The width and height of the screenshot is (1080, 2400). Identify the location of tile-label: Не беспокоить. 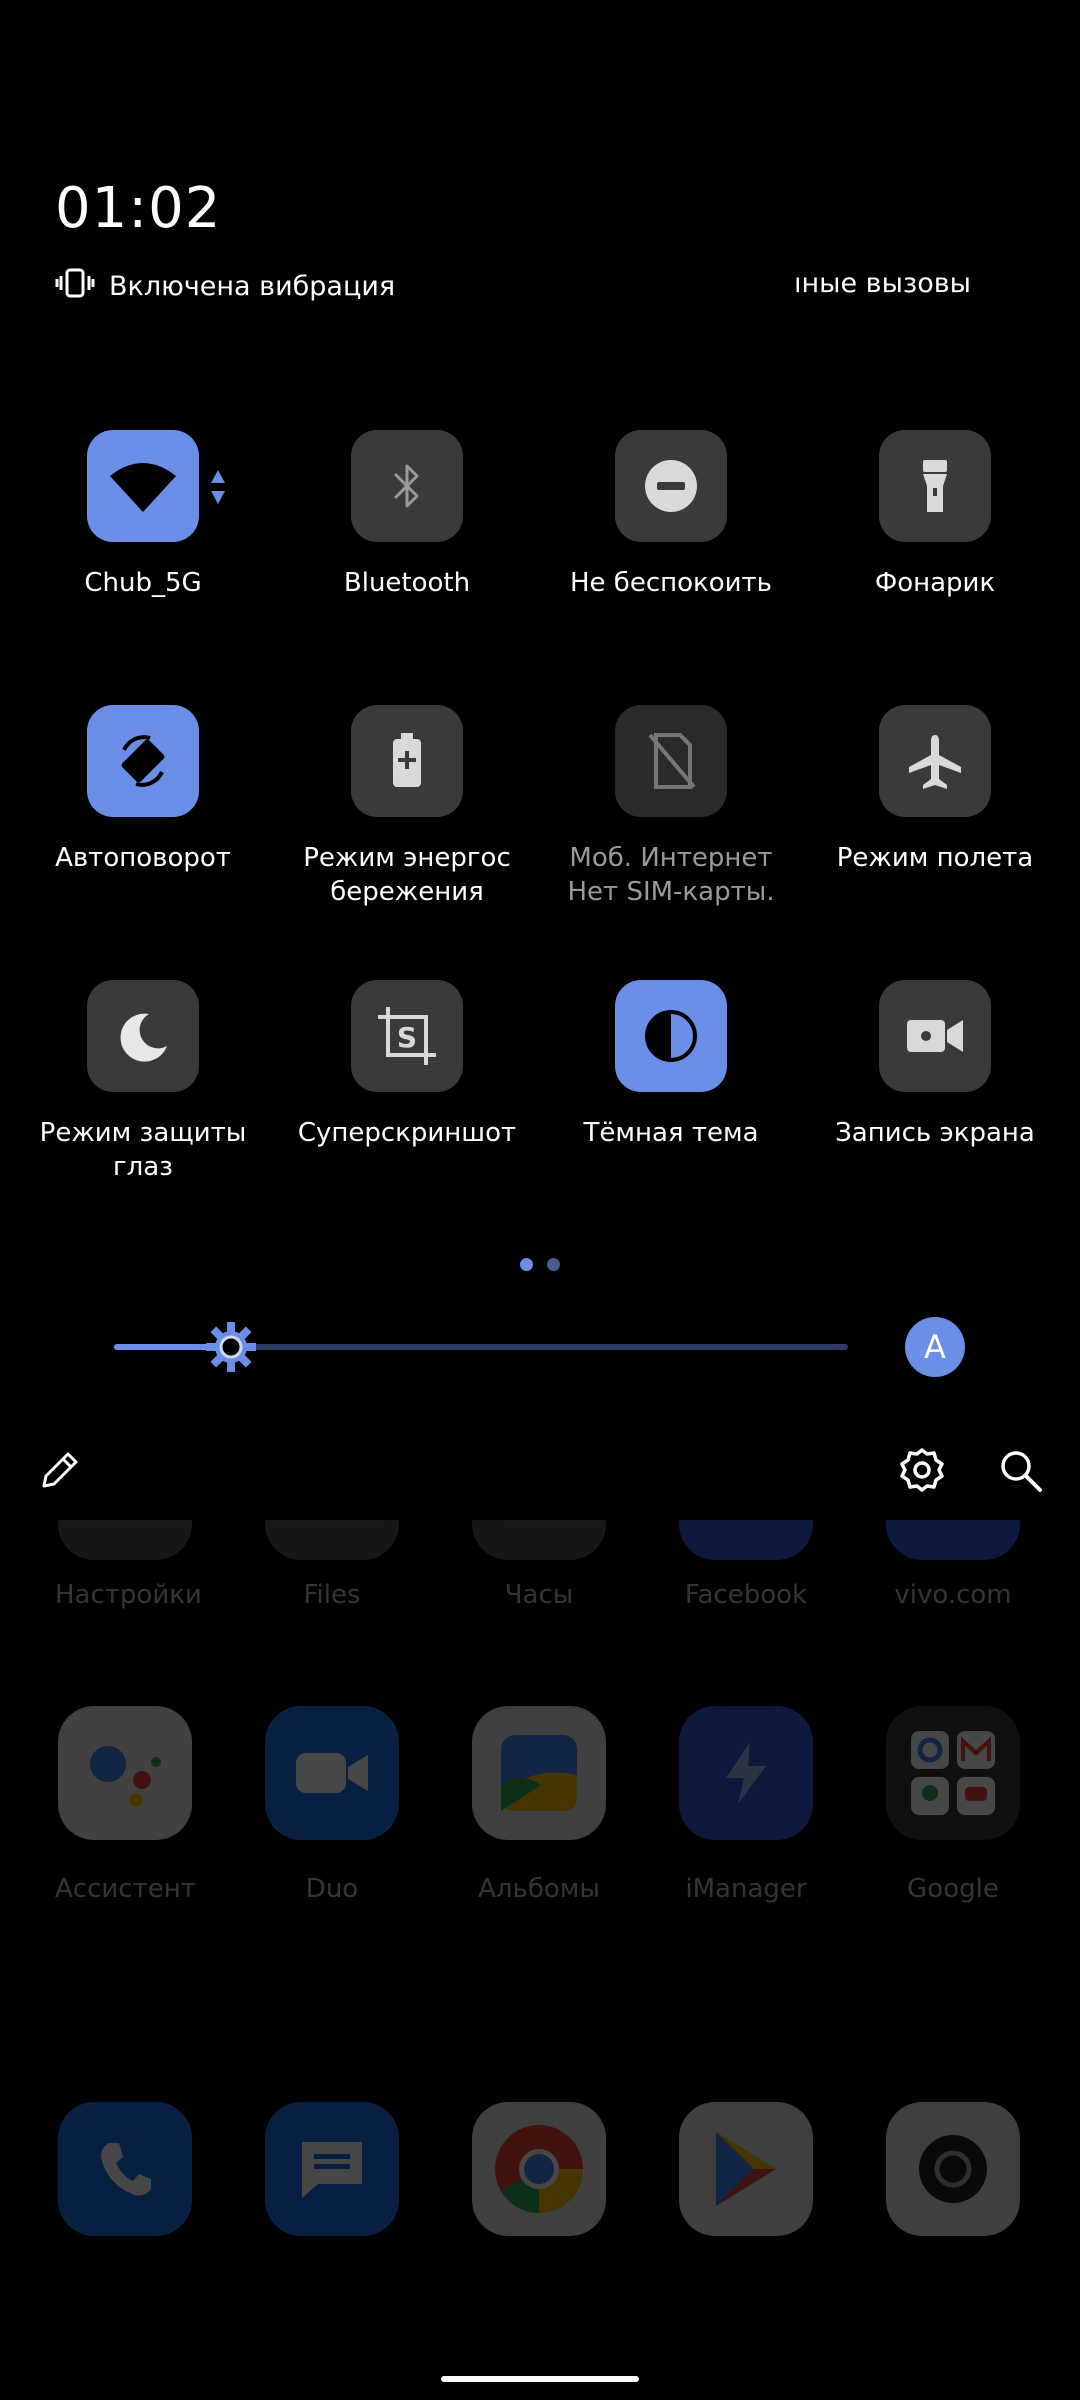
(671, 583).